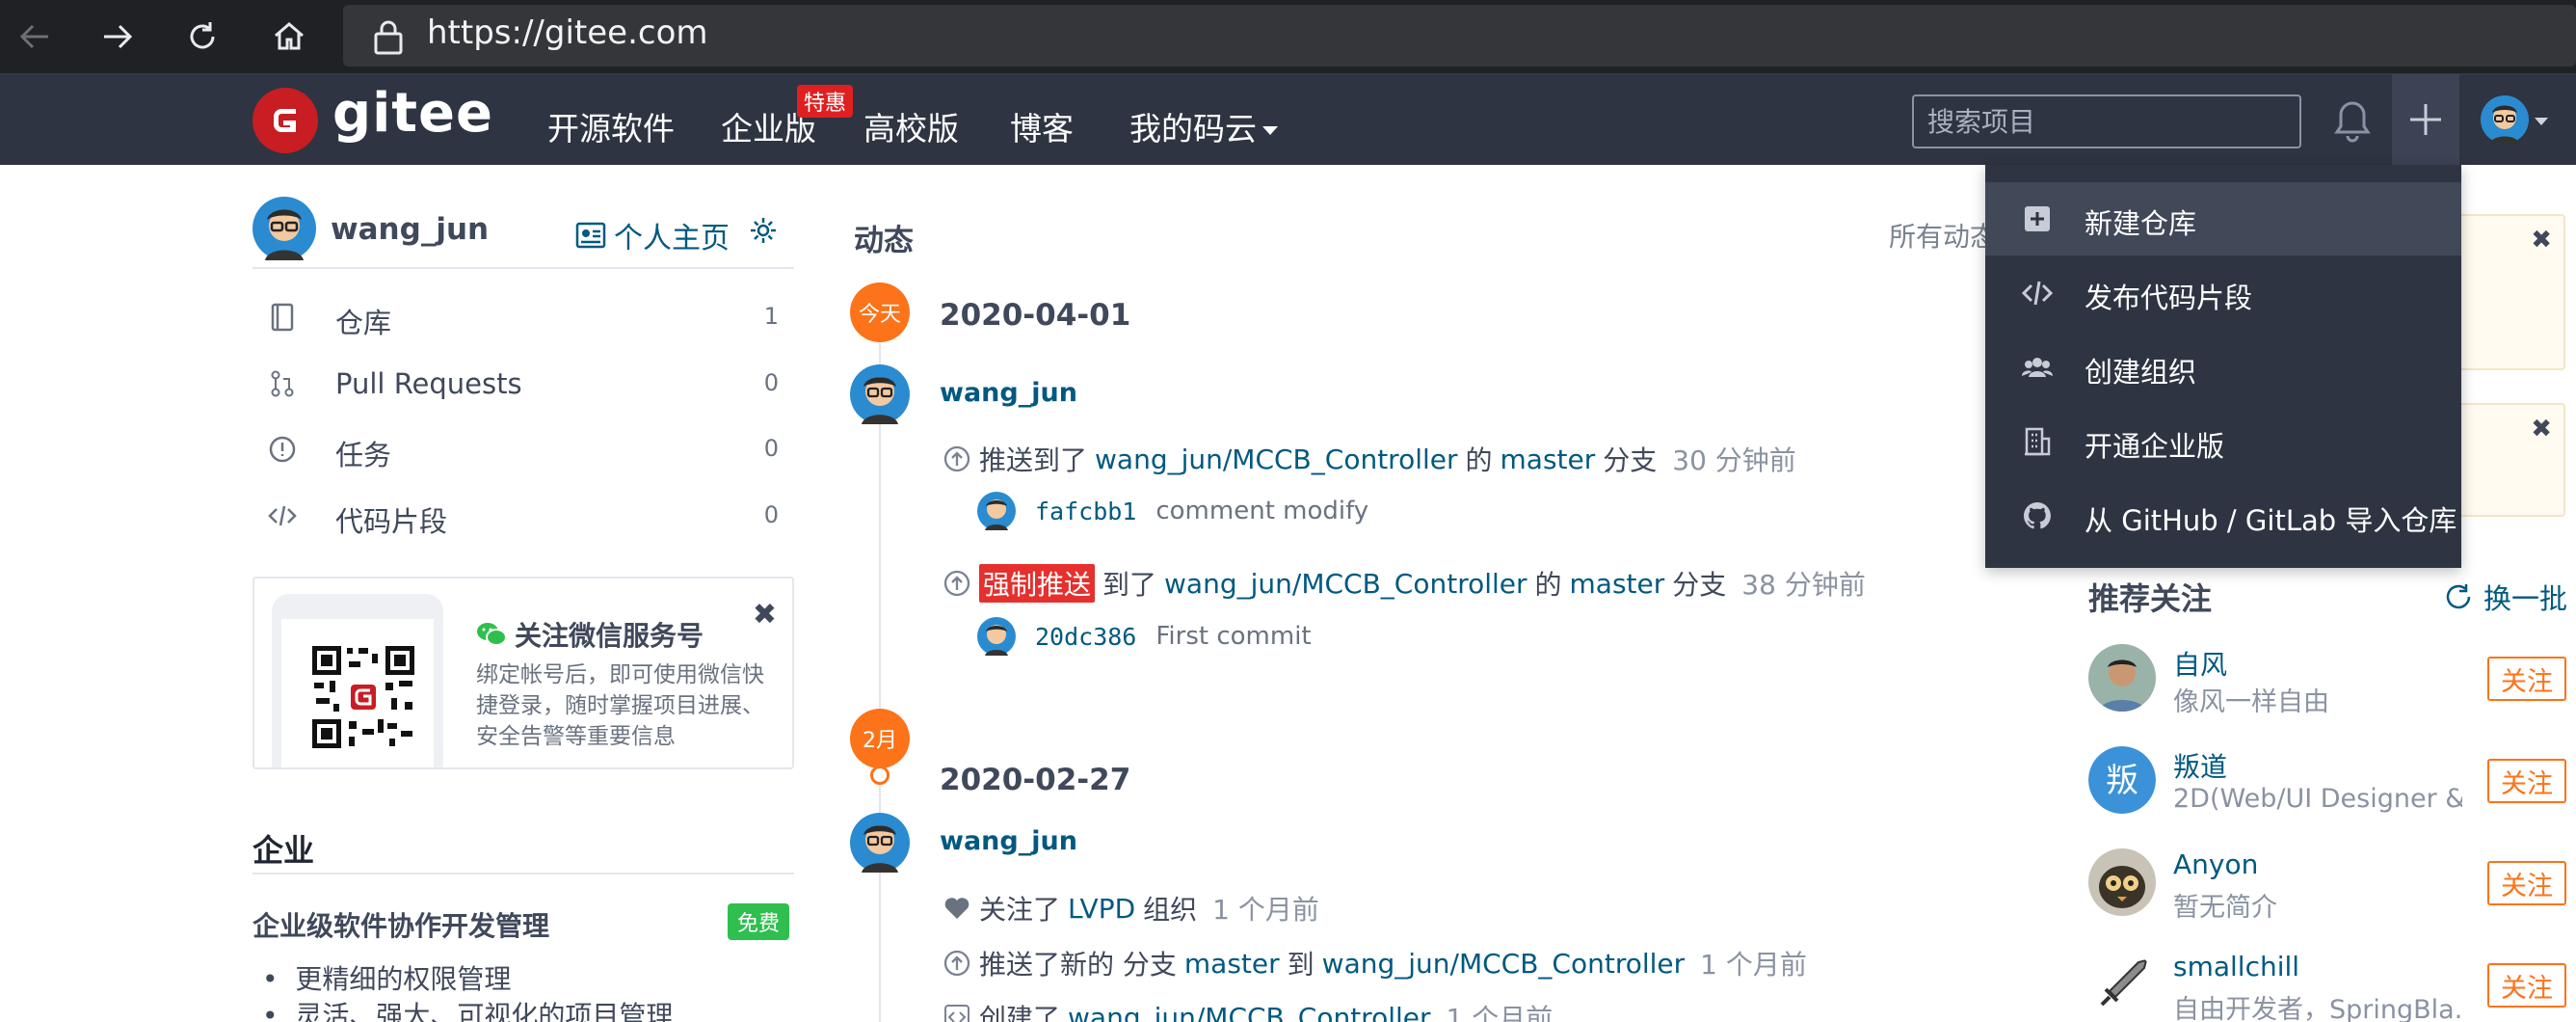 Image resolution: width=2576 pixels, height=1022 pixels. Describe the element at coordinates (1459, 36) in the screenshot. I see `address-bar: https://gitee.com` at that location.